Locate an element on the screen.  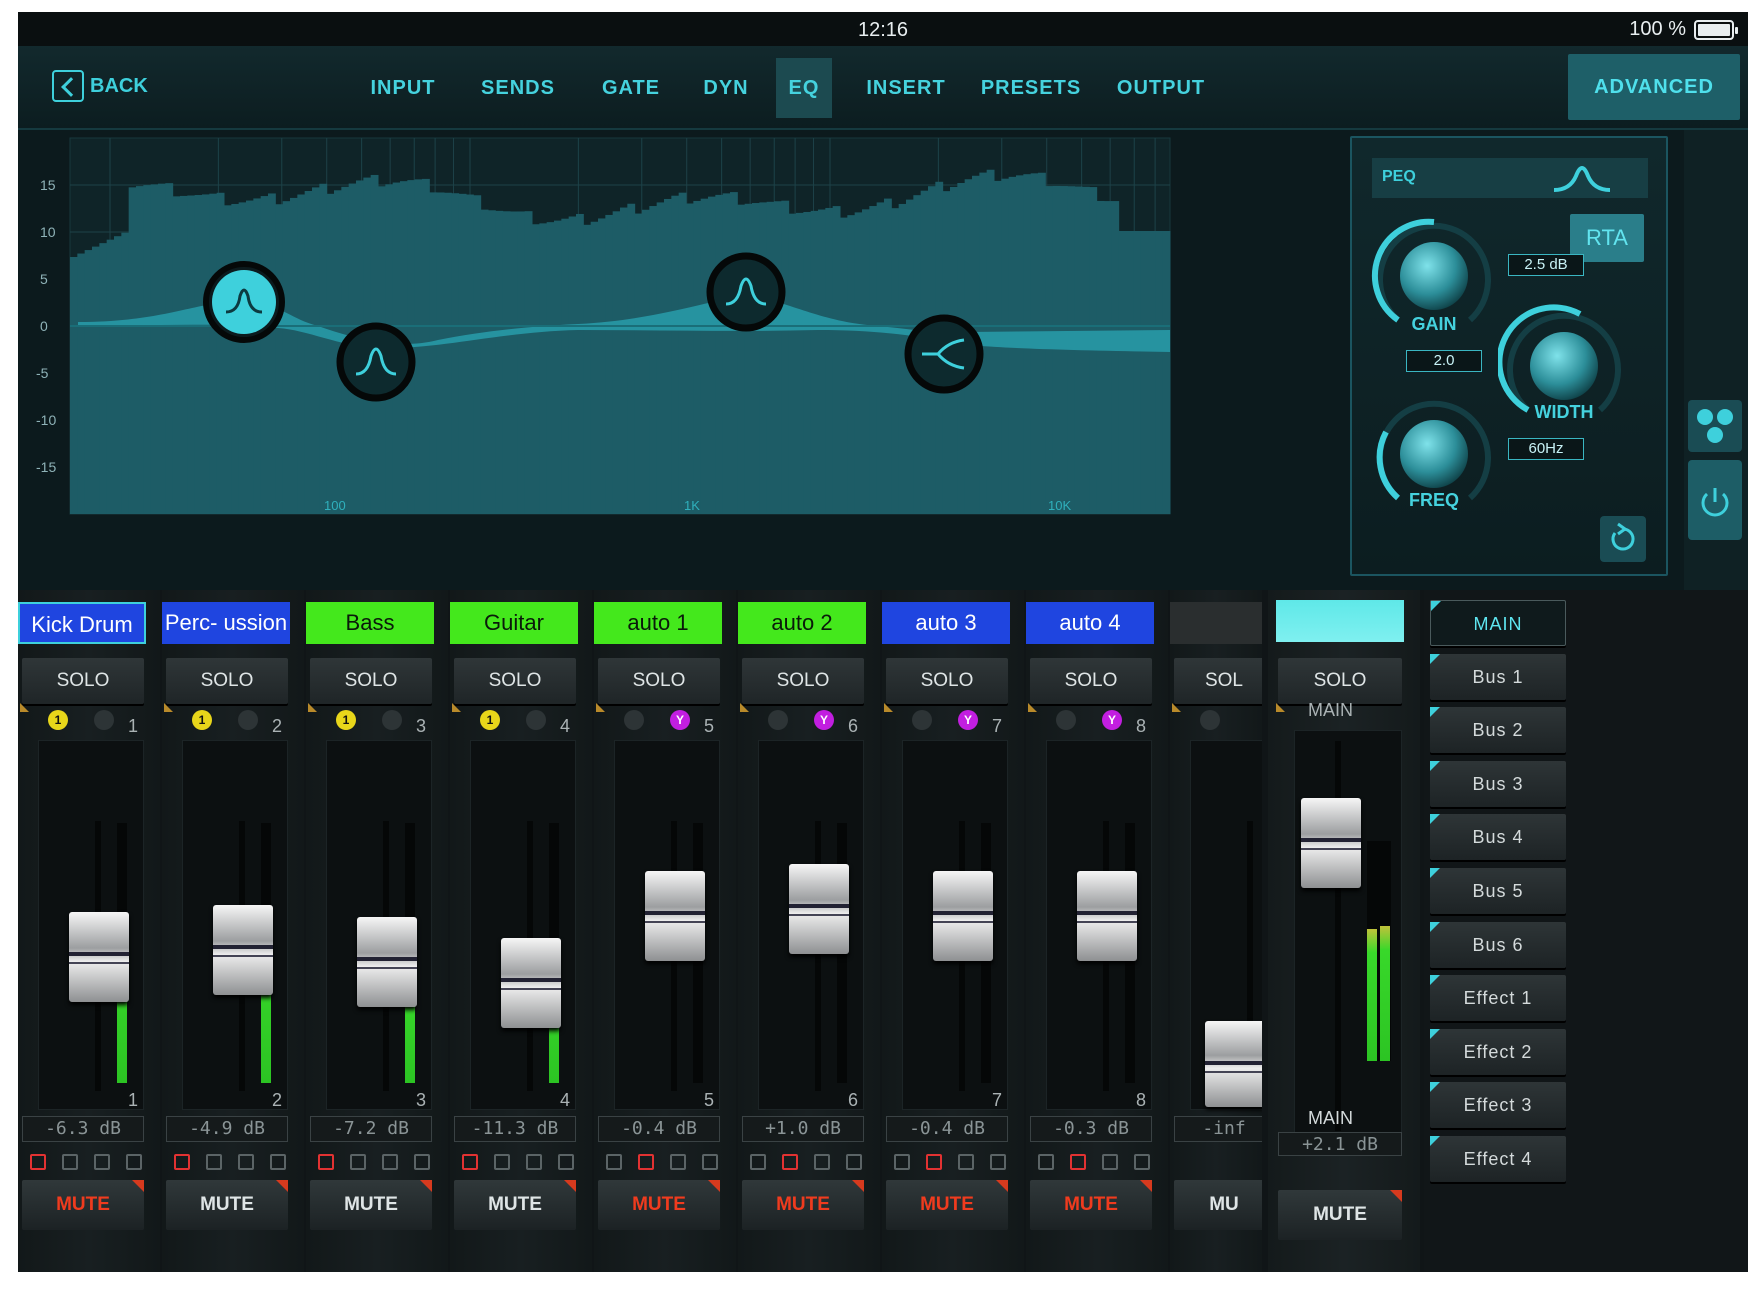
tab-presets: PRESETS is located at coordinates (1031, 88).